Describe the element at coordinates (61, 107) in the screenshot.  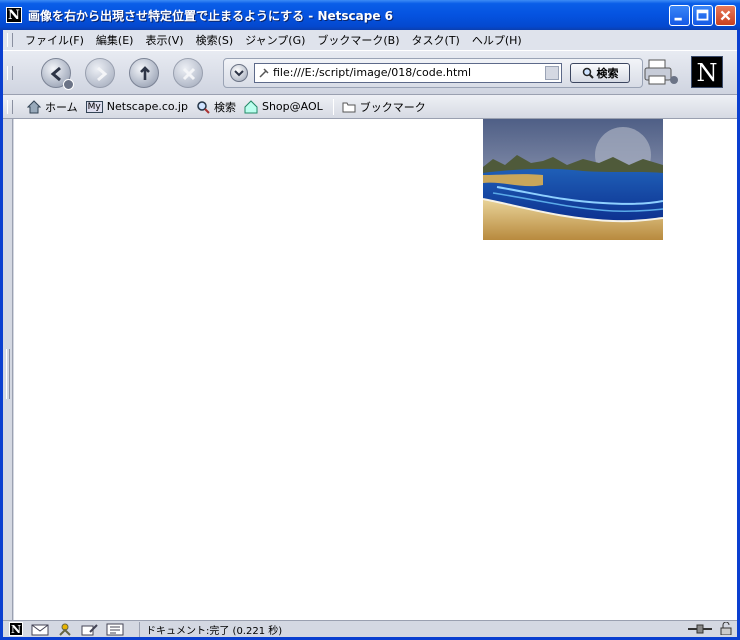
I see `home-link-label: ホーム` at that location.